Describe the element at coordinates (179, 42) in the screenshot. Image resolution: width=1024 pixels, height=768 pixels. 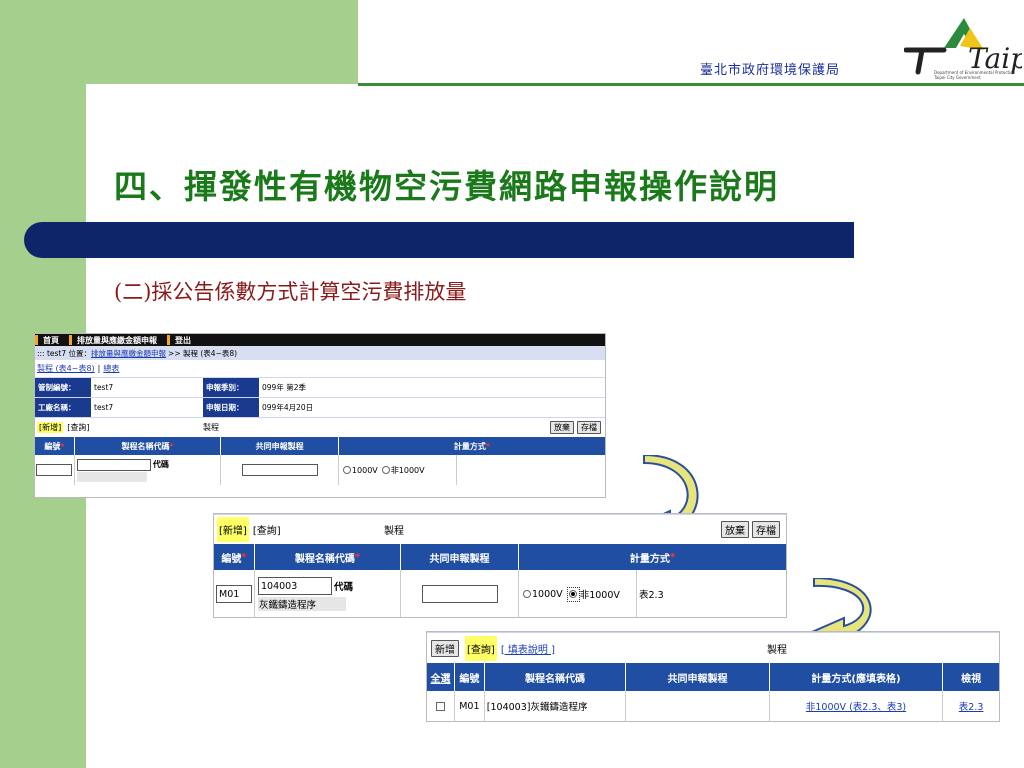
I see `top-green-band` at that location.